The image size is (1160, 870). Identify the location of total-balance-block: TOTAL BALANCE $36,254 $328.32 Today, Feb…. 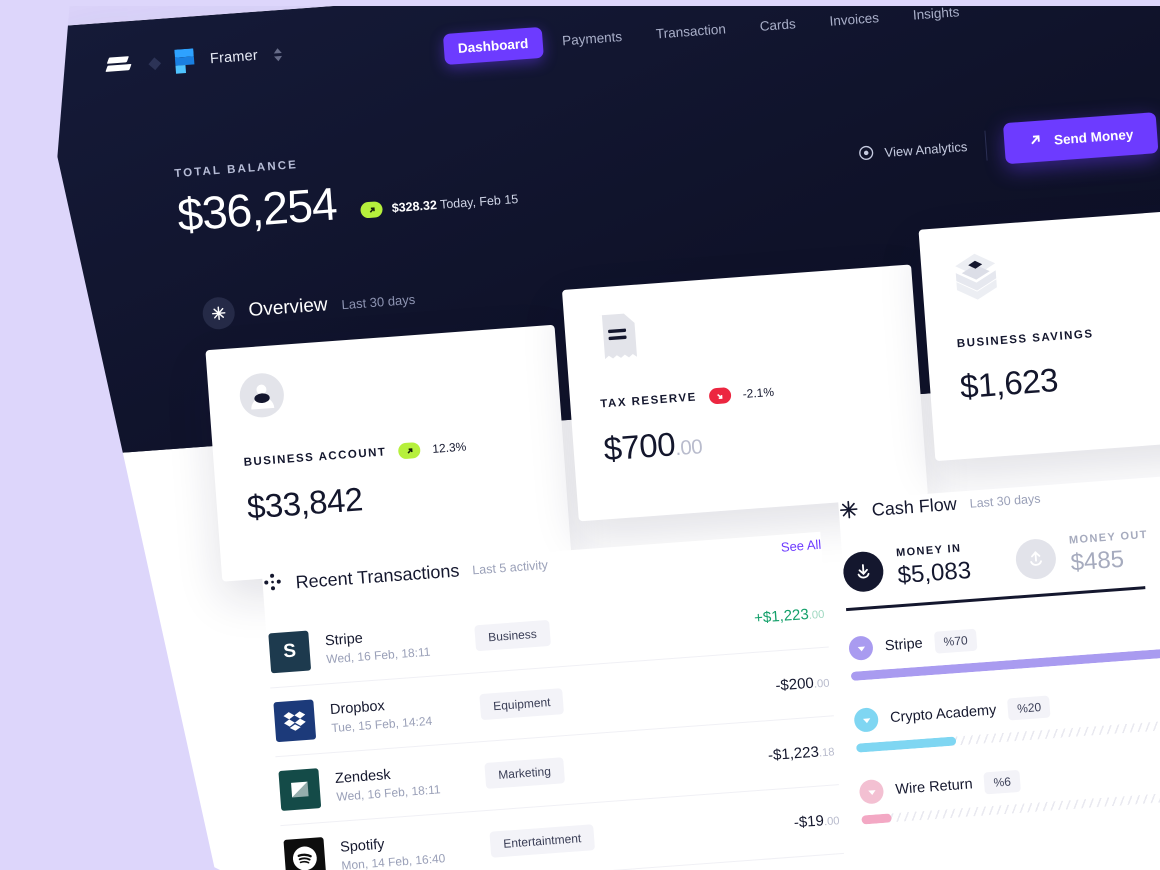
(346, 192).